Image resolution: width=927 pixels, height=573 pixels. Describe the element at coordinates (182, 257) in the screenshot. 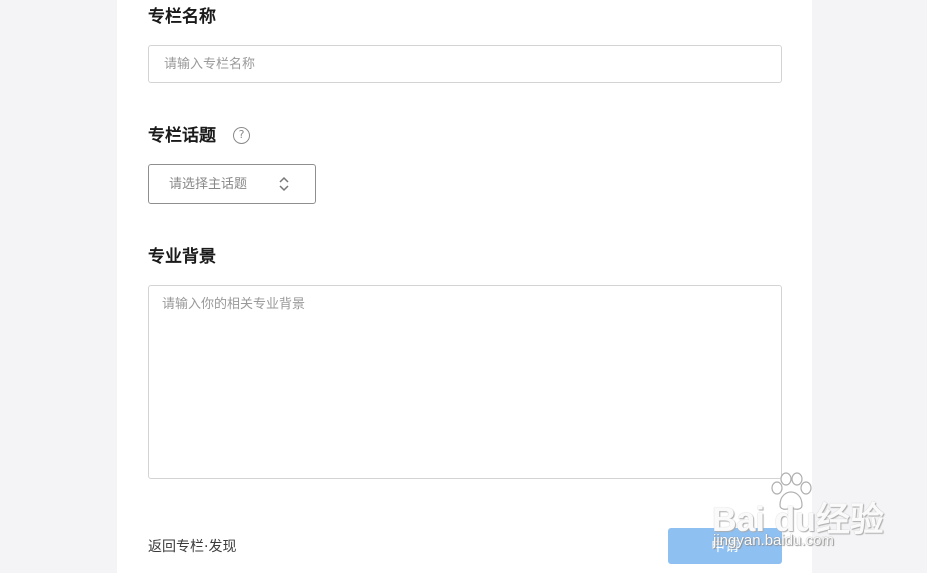

I see `background-label: 专业背景` at that location.